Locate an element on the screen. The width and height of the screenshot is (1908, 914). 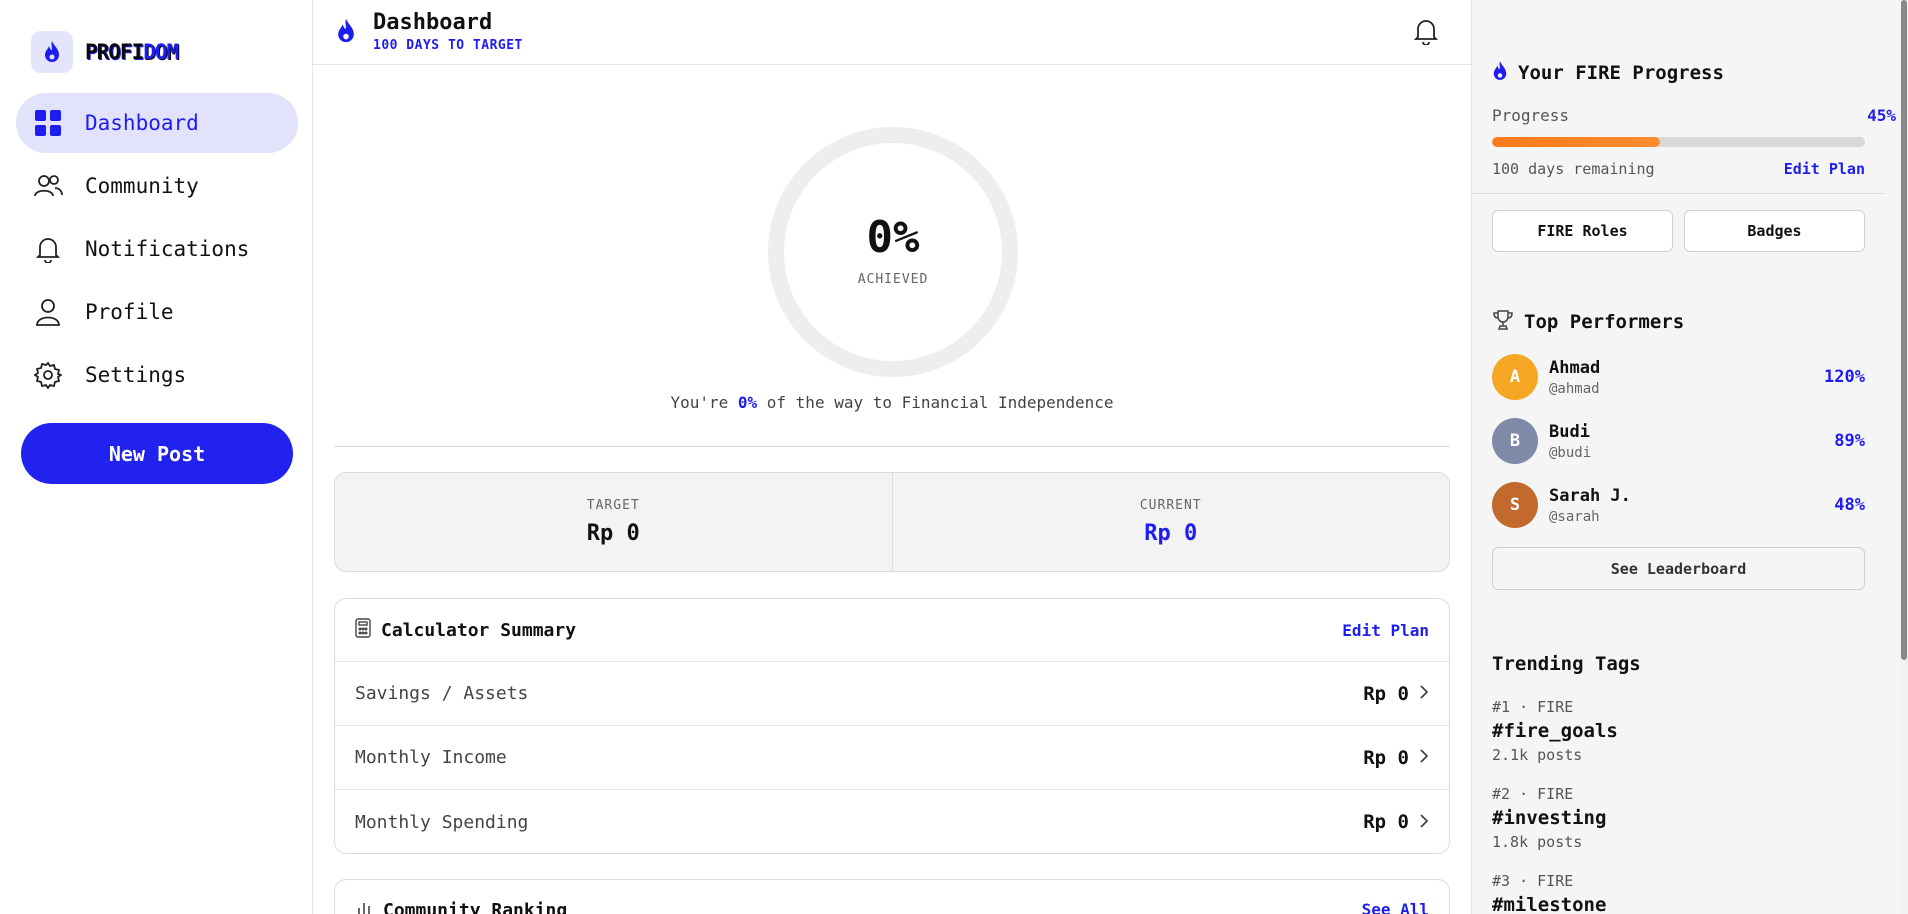
scrollbar is located at coordinates (1904, 457).